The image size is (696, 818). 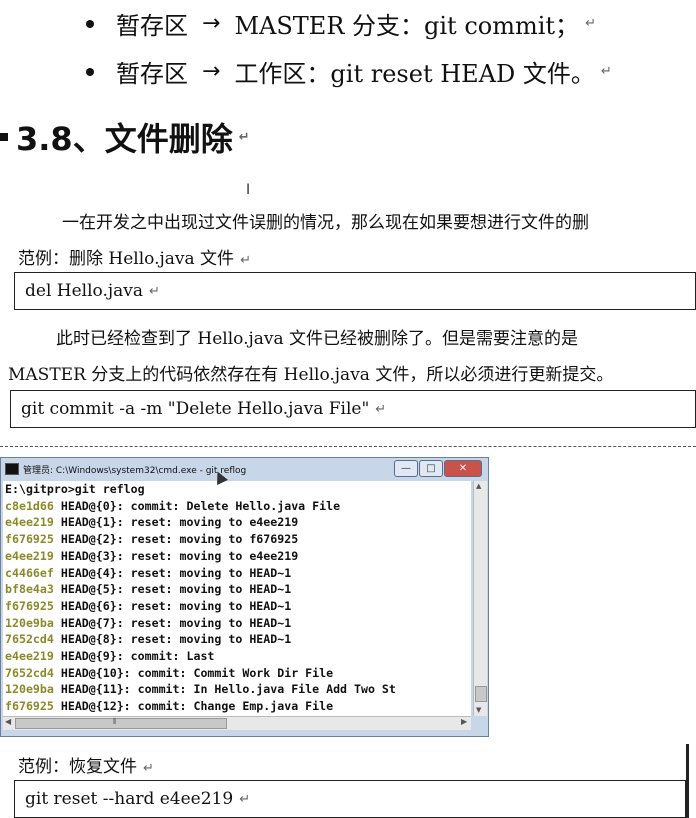 I want to click on bullet-item-1: 暂存区 → MASTER 分支：git commit； ↵, so click(x=341, y=23).